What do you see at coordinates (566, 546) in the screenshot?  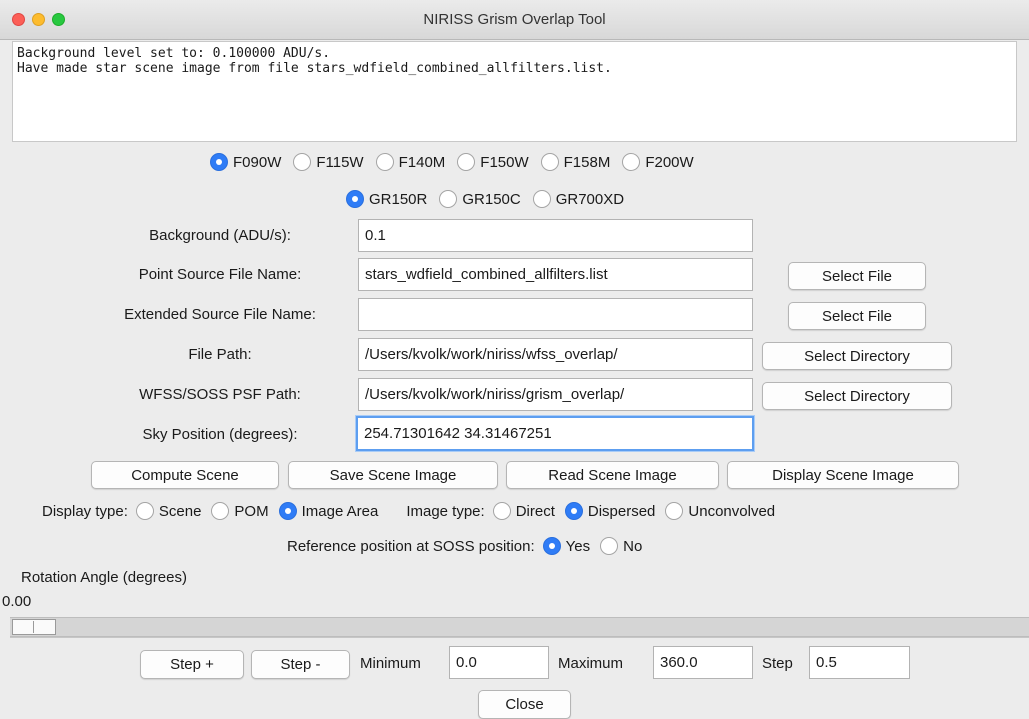 I see `reference-position-yes: Yes` at bounding box center [566, 546].